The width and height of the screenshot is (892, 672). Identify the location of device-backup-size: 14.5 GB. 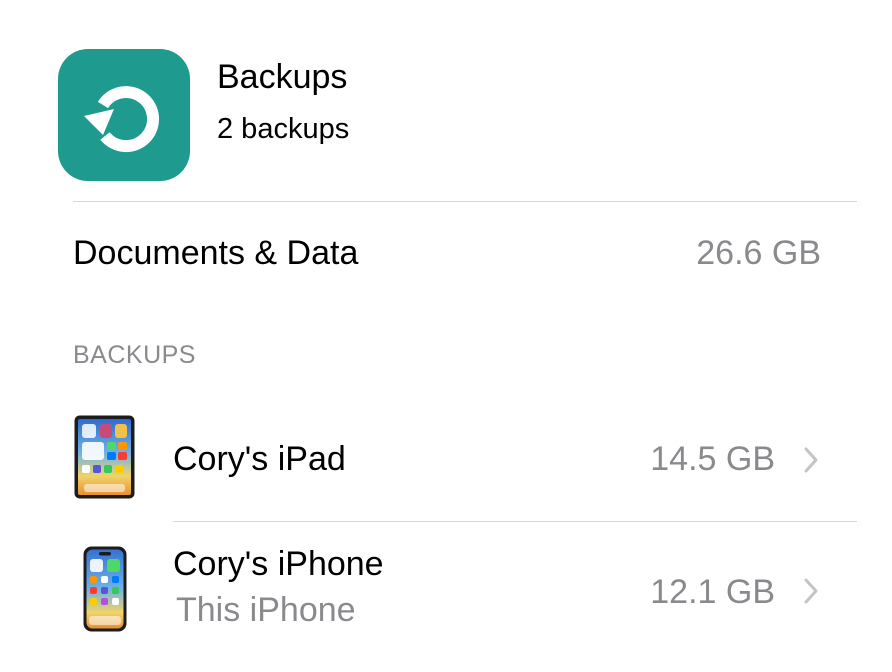
(712, 459).